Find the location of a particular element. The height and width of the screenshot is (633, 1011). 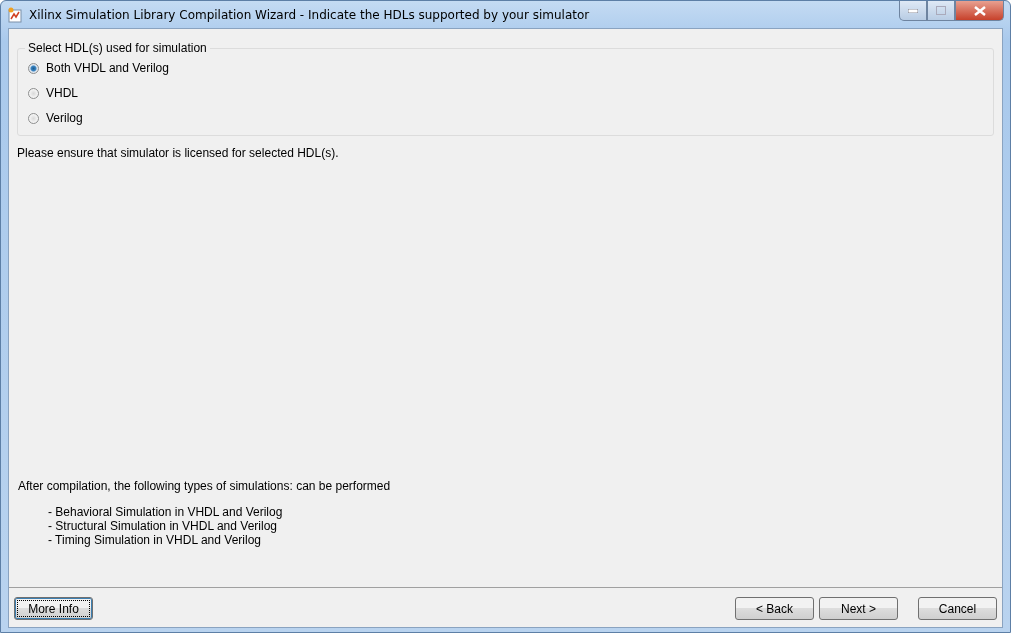

minimize-icon is located at coordinates (913, 10).